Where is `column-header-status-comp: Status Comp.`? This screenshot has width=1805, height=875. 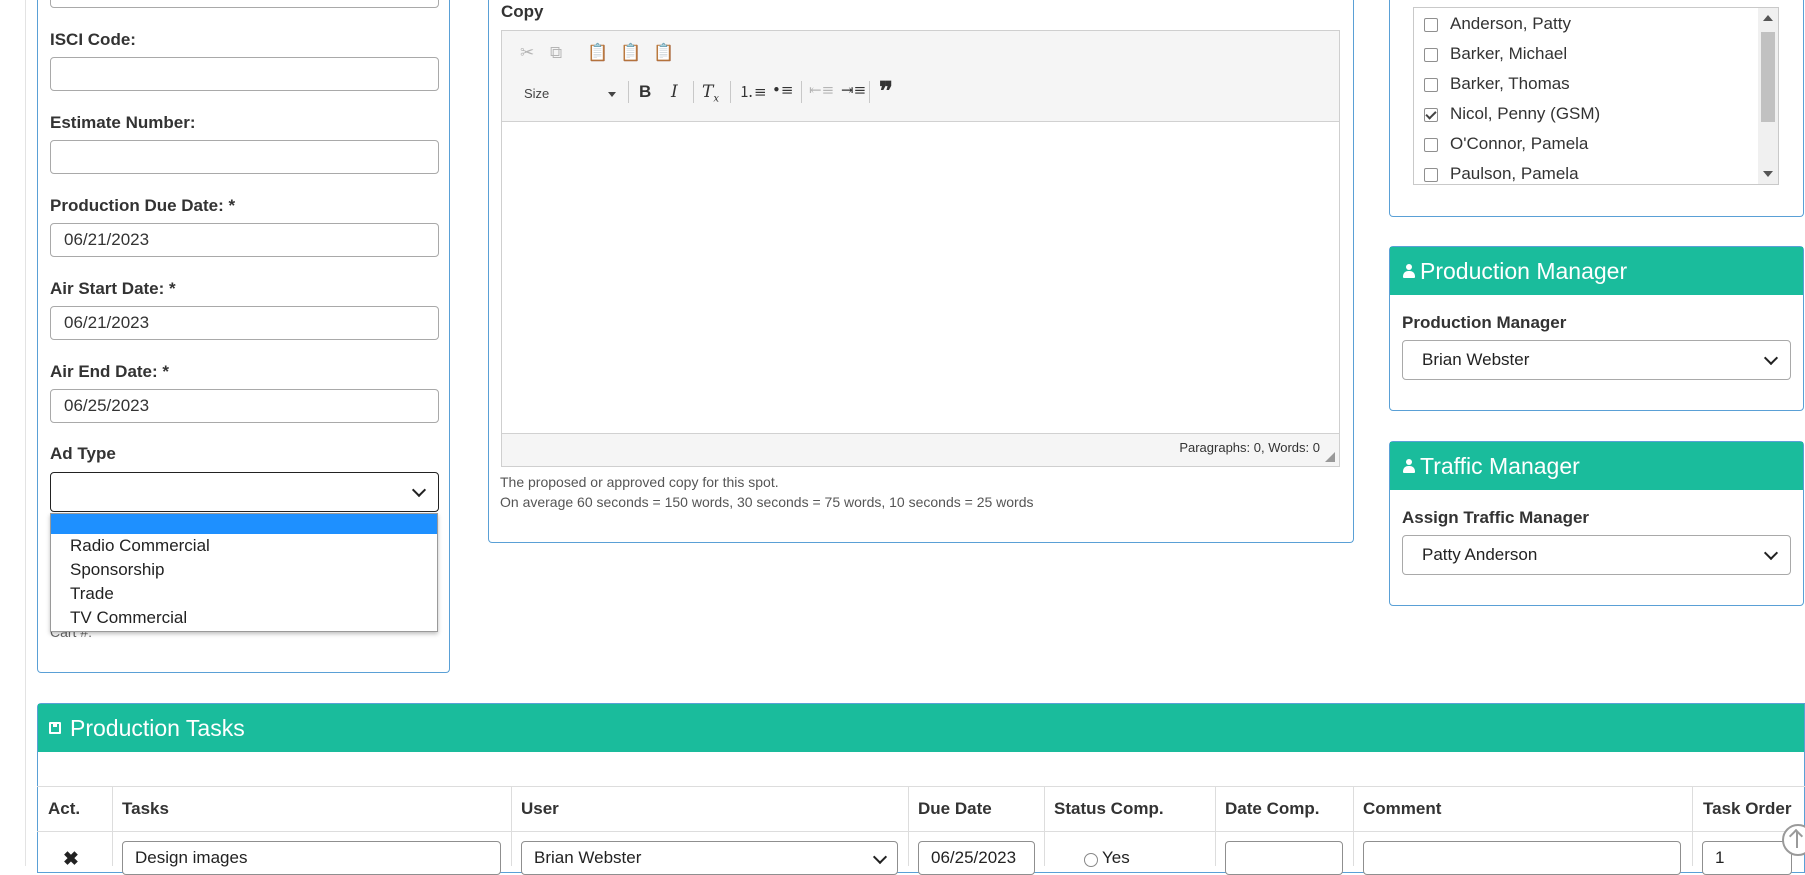 column-header-status-comp: Status Comp. is located at coordinates (1109, 808).